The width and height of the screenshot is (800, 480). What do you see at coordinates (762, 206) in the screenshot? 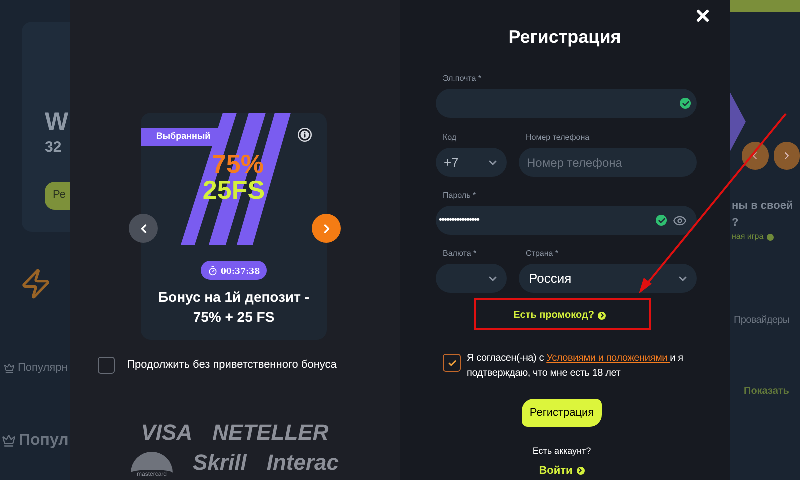
I see `promo-heading: ны в своей` at bounding box center [762, 206].